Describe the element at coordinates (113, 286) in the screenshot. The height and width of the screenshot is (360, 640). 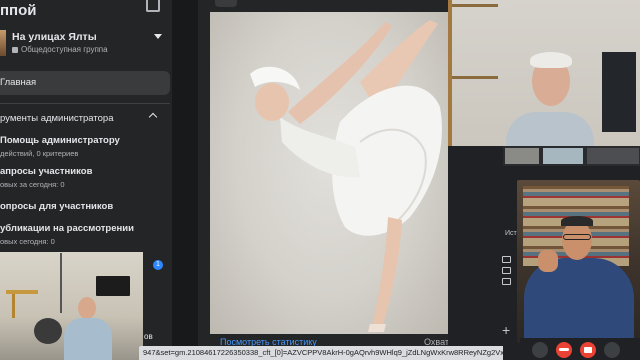
I see `tv-screen` at that location.